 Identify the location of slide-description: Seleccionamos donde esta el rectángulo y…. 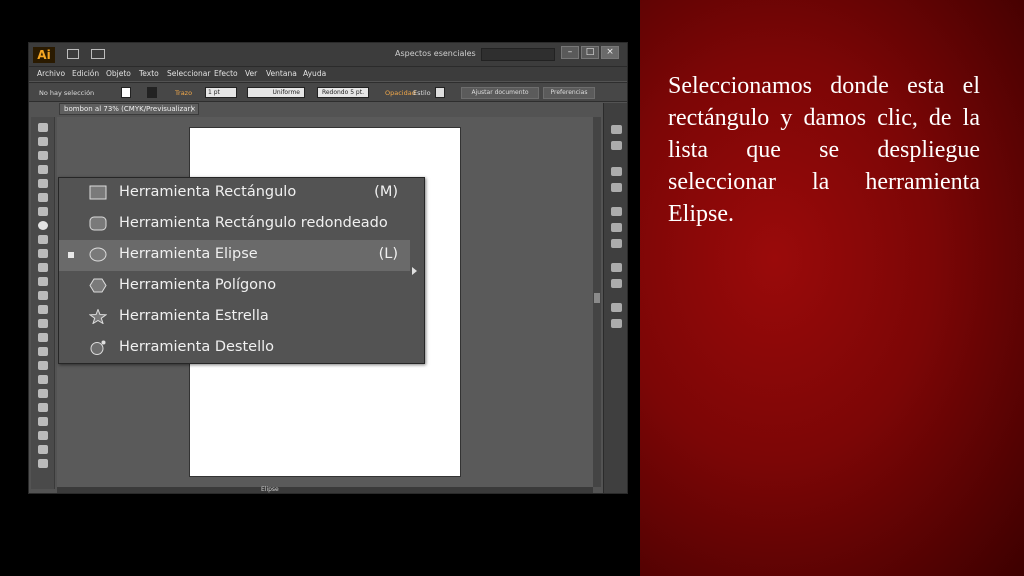
(824, 150).